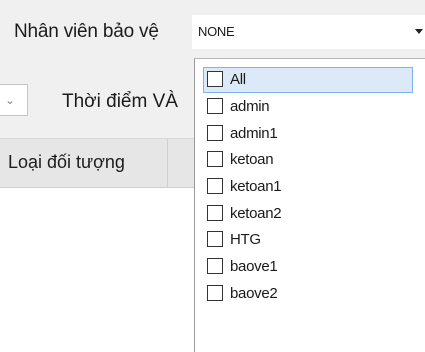 The width and height of the screenshot is (425, 352). Describe the element at coordinates (120, 101) in the screenshot. I see `time-label: Thời điểm VÀ` at that location.